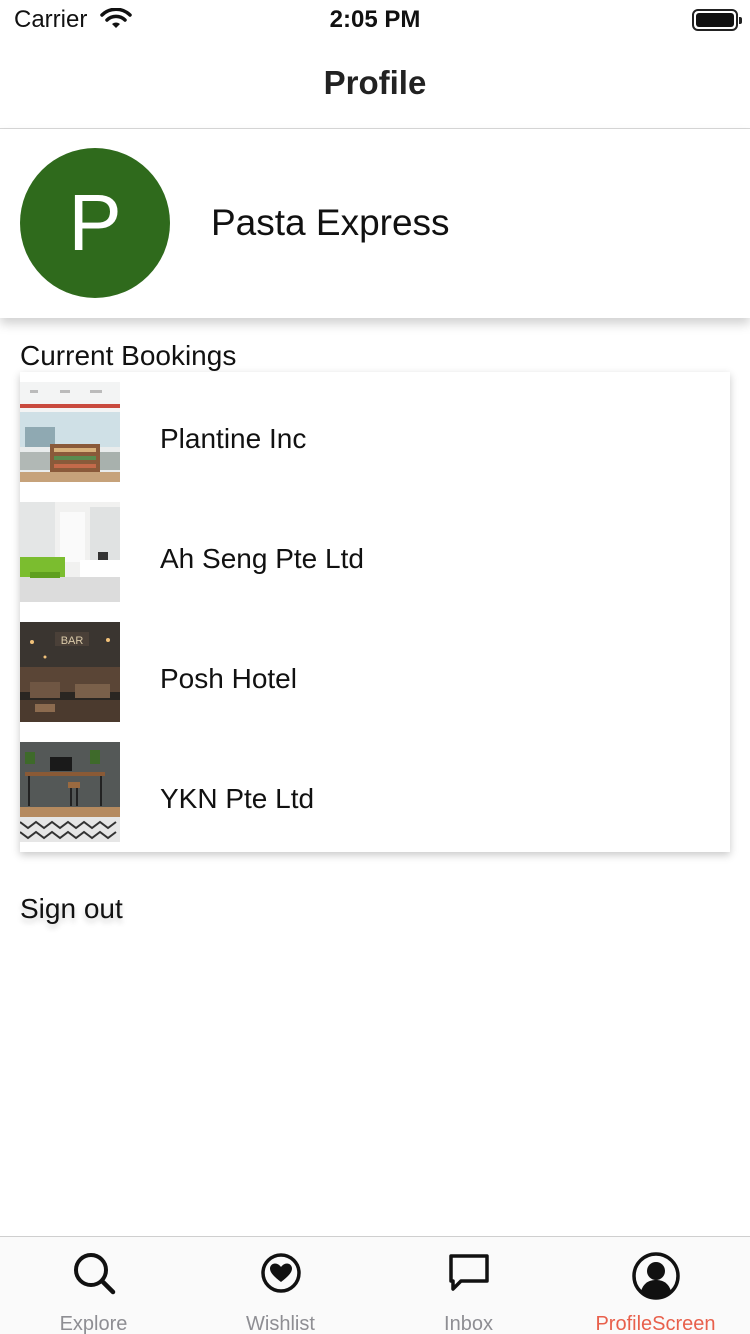 This screenshot has height=1334, width=750. I want to click on tab-explore: Explore, so click(93, 1285).